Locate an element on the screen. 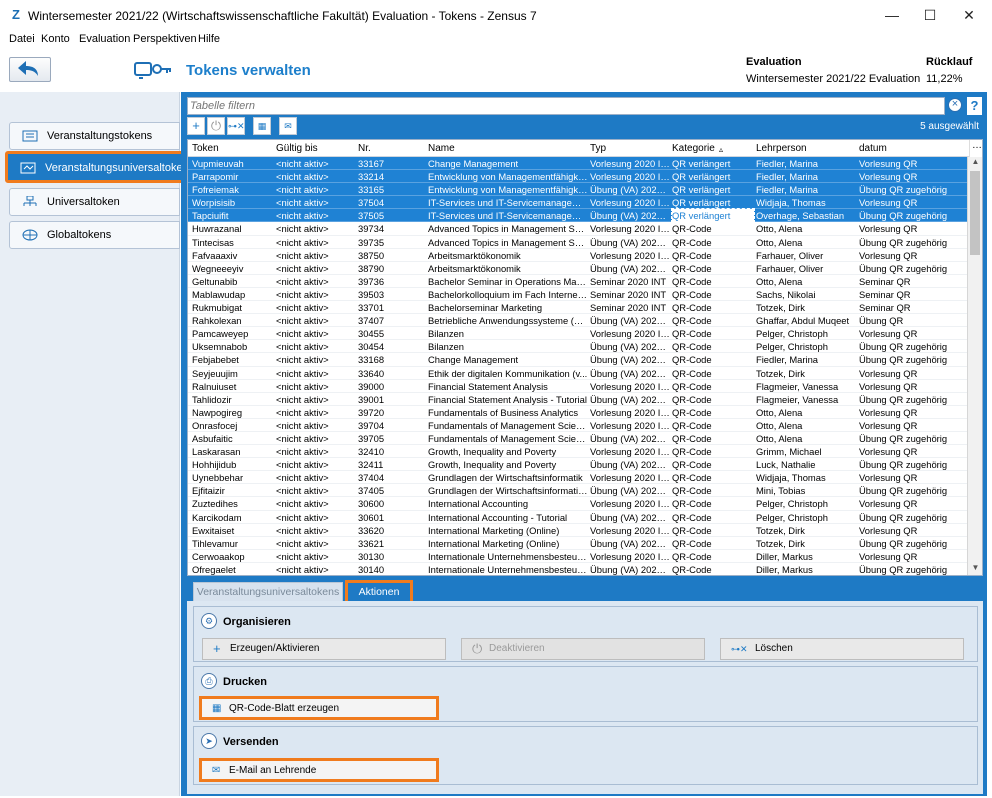 The width and height of the screenshot is (992, 798). email-teachers-button: ✉ E-Mail an Lehrende is located at coordinates (319, 770).